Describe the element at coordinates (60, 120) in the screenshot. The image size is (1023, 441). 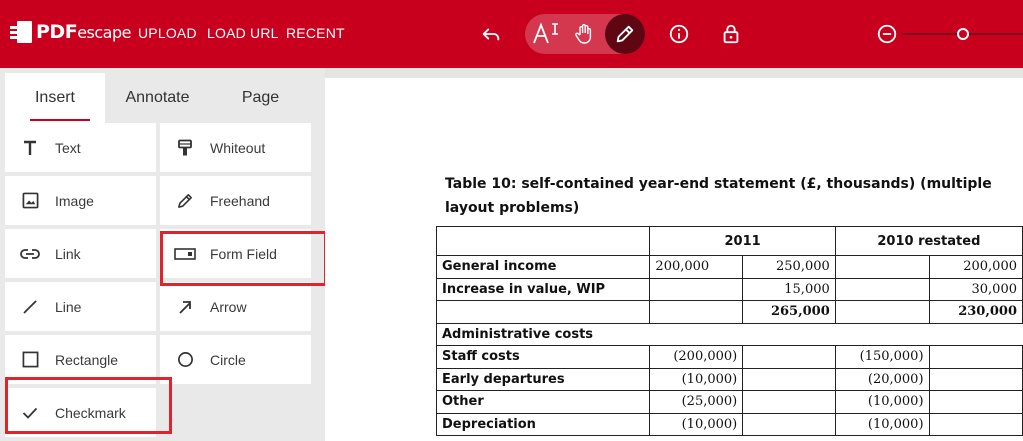
I see `active-tab-underline` at that location.